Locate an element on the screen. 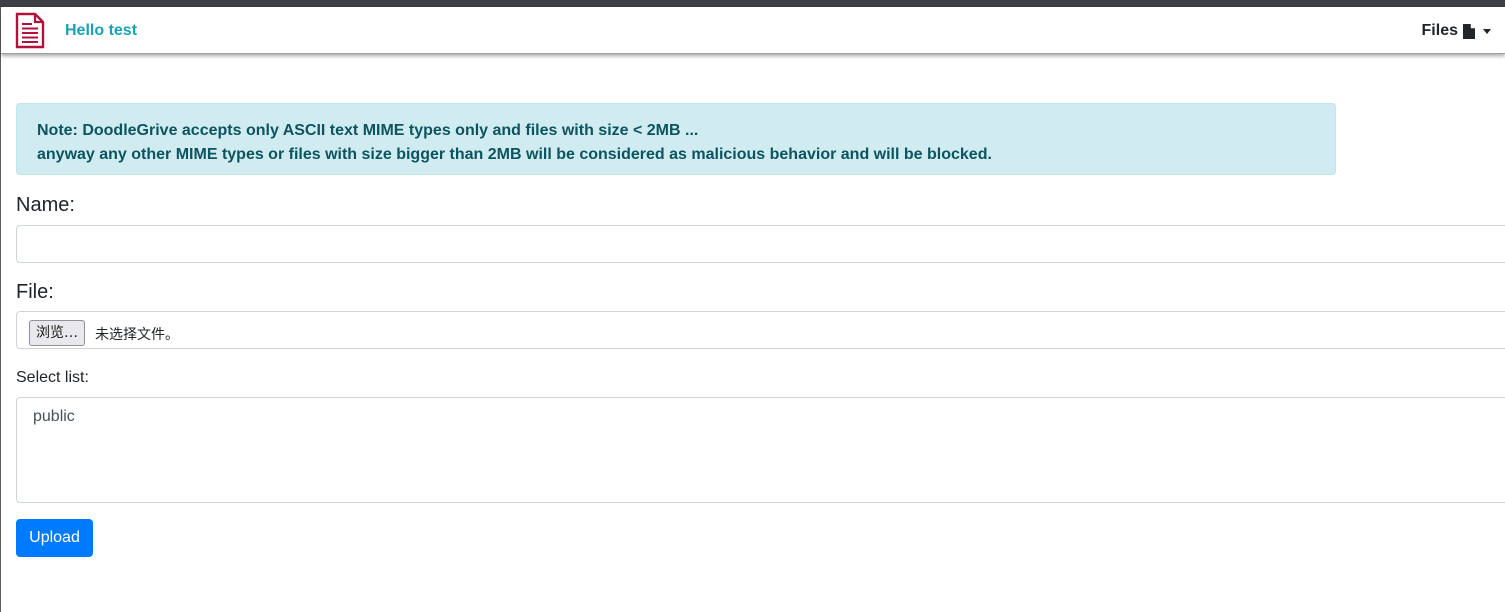  name-input is located at coordinates (760, 244).